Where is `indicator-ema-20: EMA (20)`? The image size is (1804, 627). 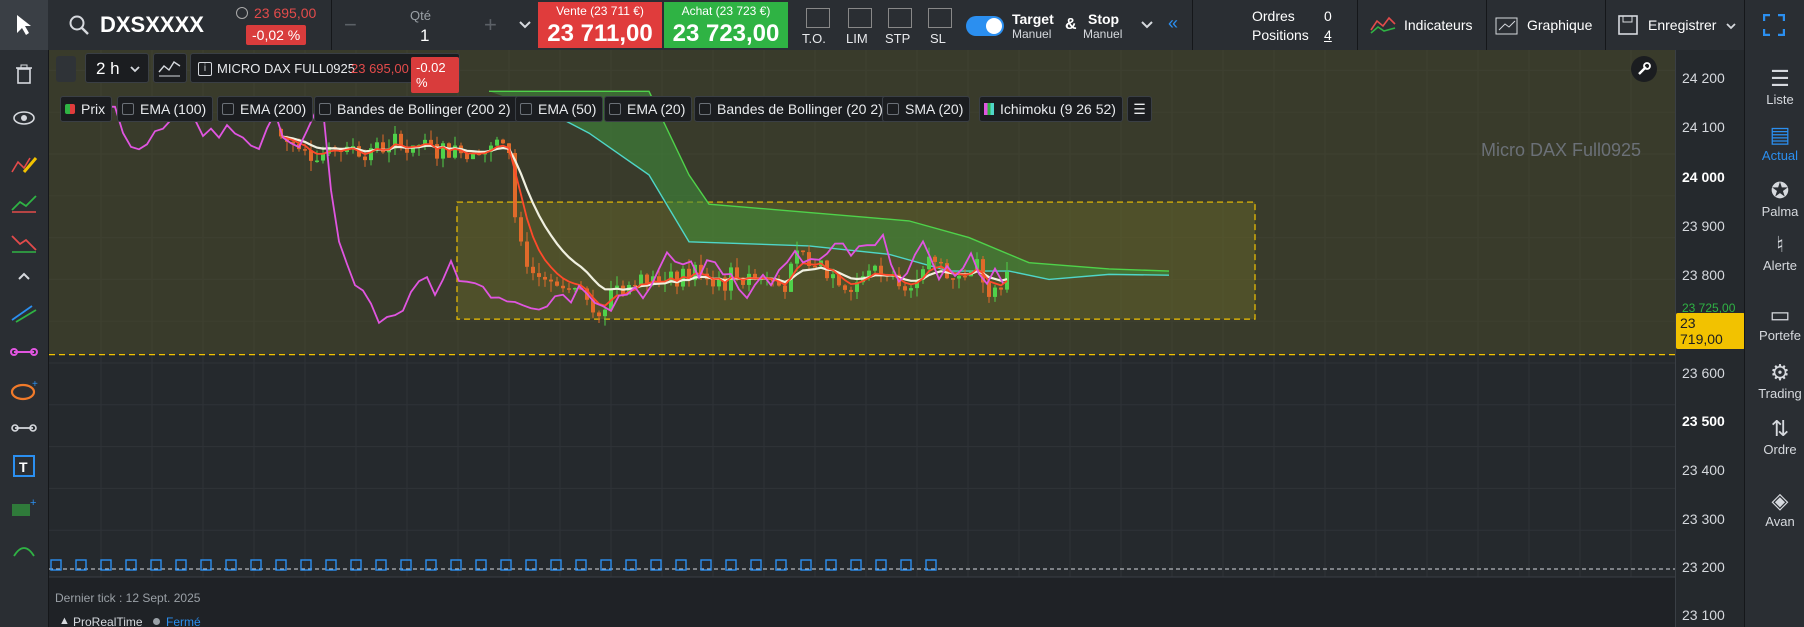 indicator-ema-20: EMA (20) is located at coordinates (648, 109).